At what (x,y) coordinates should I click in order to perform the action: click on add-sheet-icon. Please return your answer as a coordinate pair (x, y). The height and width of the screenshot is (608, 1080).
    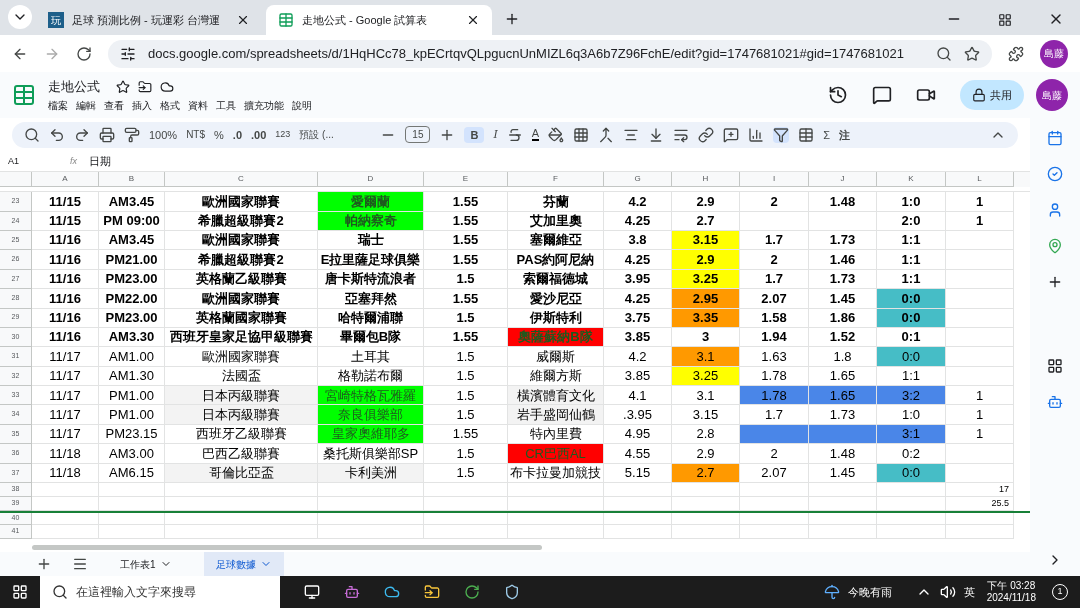
    Looking at the image, I should click on (44, 564).